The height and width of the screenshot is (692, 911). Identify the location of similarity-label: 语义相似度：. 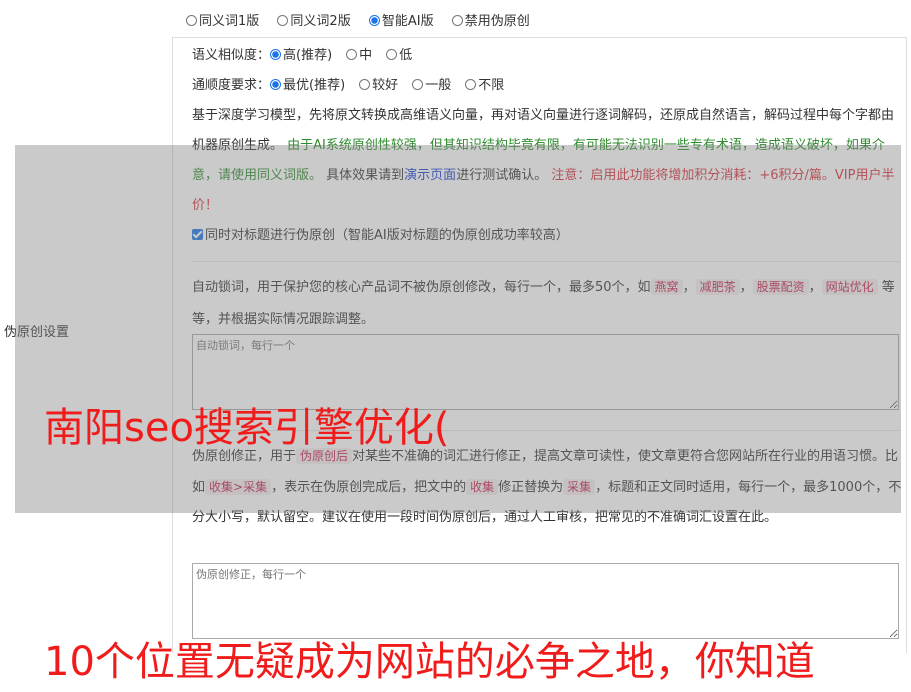
(231, 55).